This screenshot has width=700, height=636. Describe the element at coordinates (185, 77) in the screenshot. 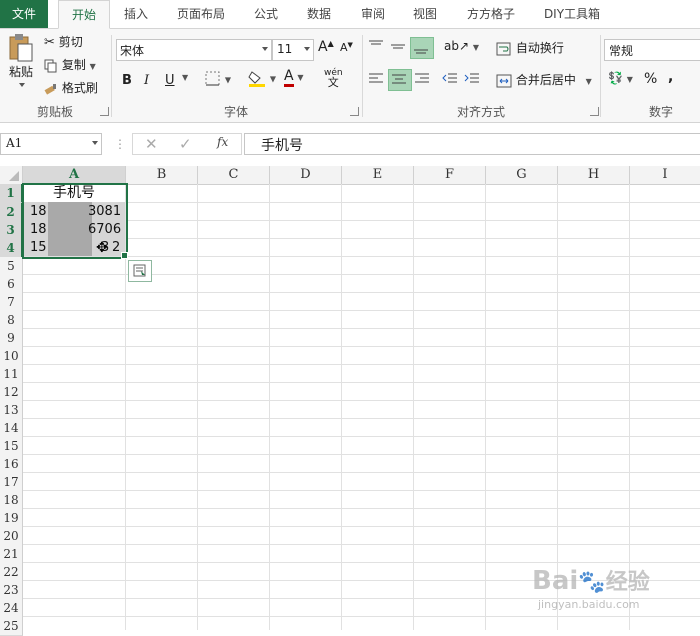

I see `underline-dropdown-icon: ▼` at that location.